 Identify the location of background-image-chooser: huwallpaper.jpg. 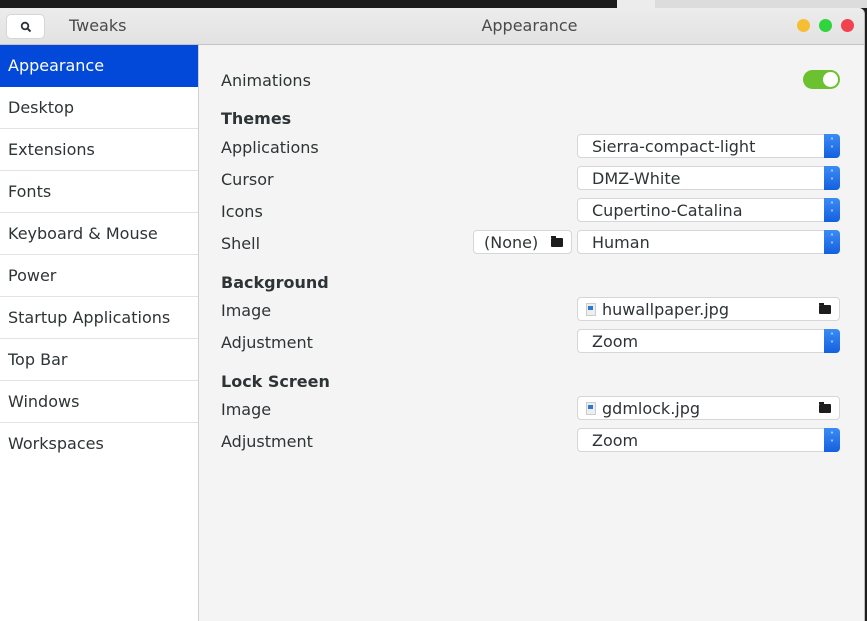
(708, 309).